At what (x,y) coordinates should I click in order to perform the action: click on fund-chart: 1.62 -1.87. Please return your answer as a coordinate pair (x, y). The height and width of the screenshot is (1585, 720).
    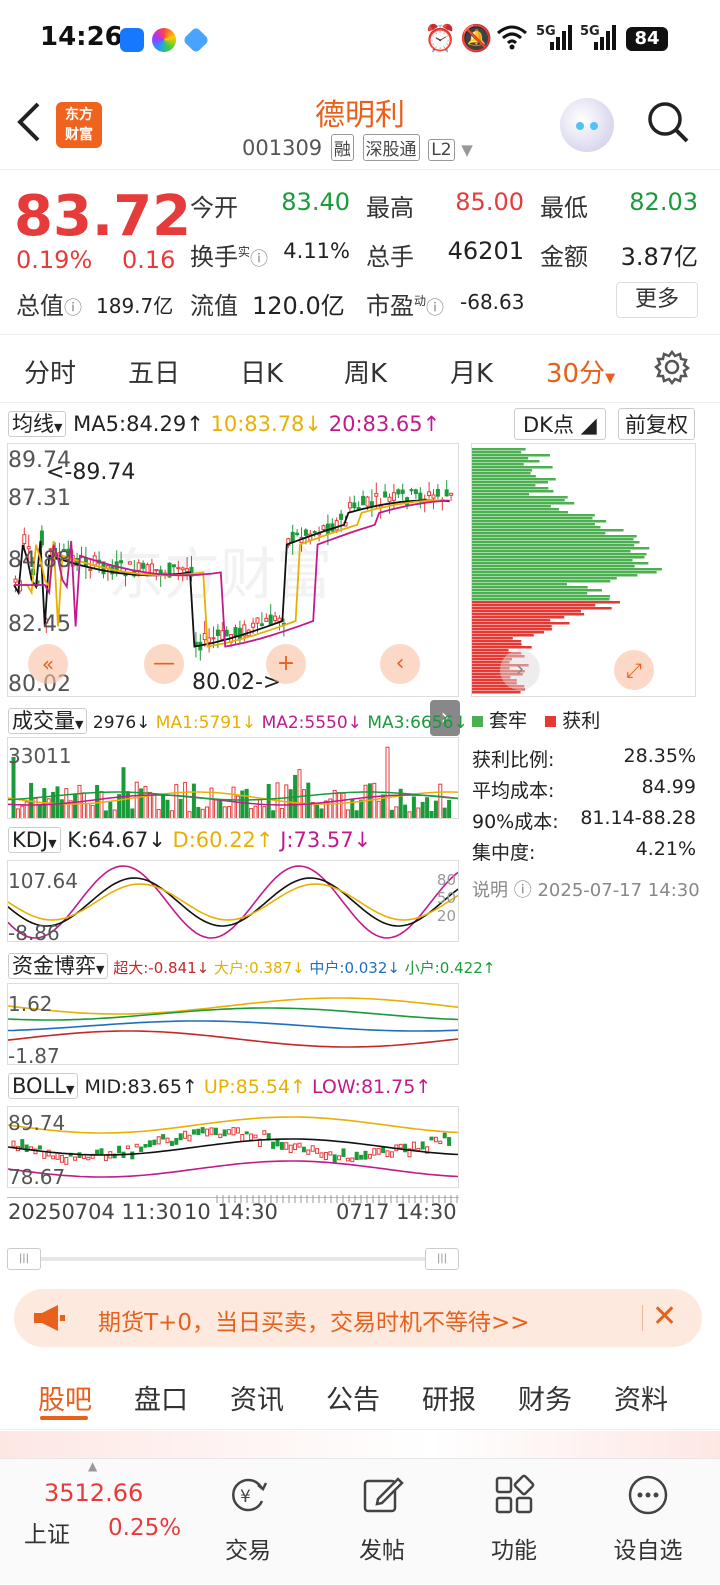
    Looking at the image, I should click on (233, 1024).